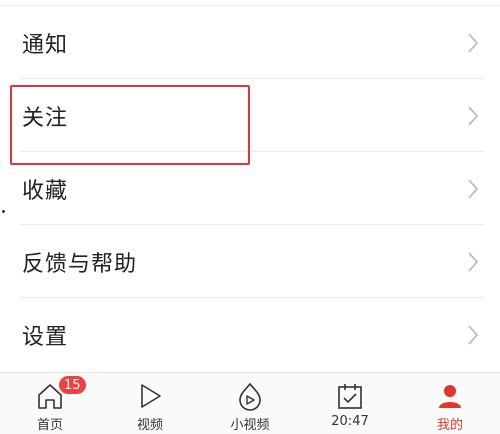 The width and height of the screenshot is (500, 434). Describe the element at coordinates (45, 118) in the screenshot. I see `menu-item-label: 关注` at that location.